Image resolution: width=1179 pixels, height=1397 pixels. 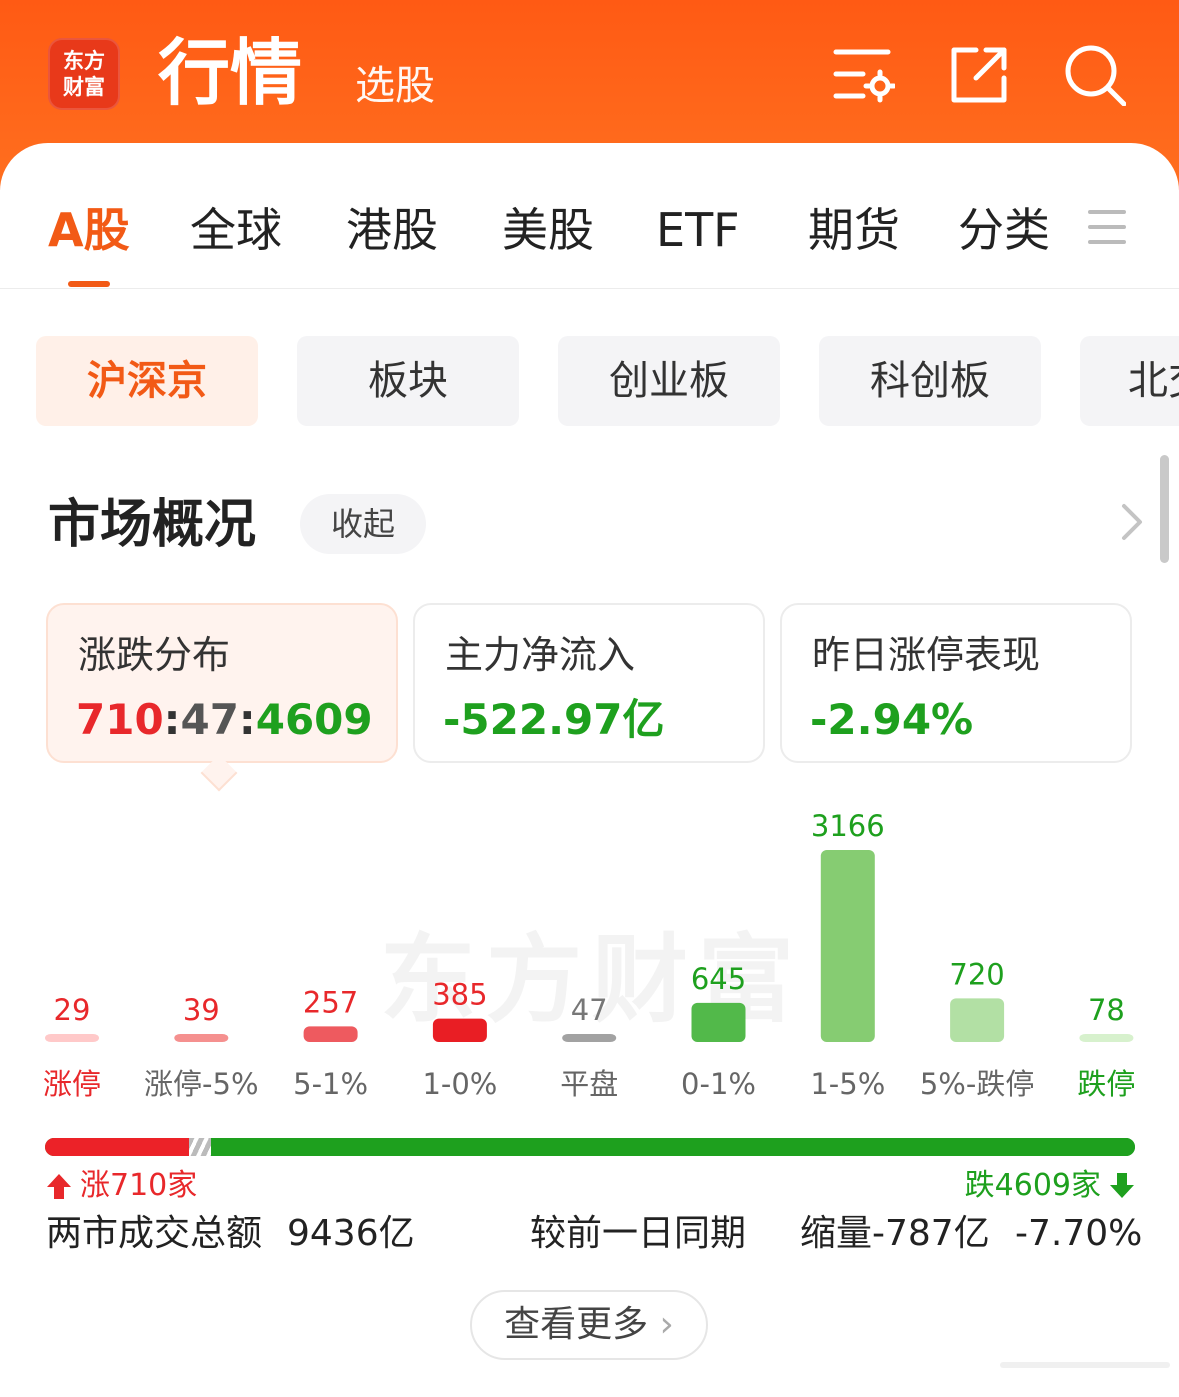 I want to click on volume-change-pct: -7.70%, so click(x=1079, y=1233).